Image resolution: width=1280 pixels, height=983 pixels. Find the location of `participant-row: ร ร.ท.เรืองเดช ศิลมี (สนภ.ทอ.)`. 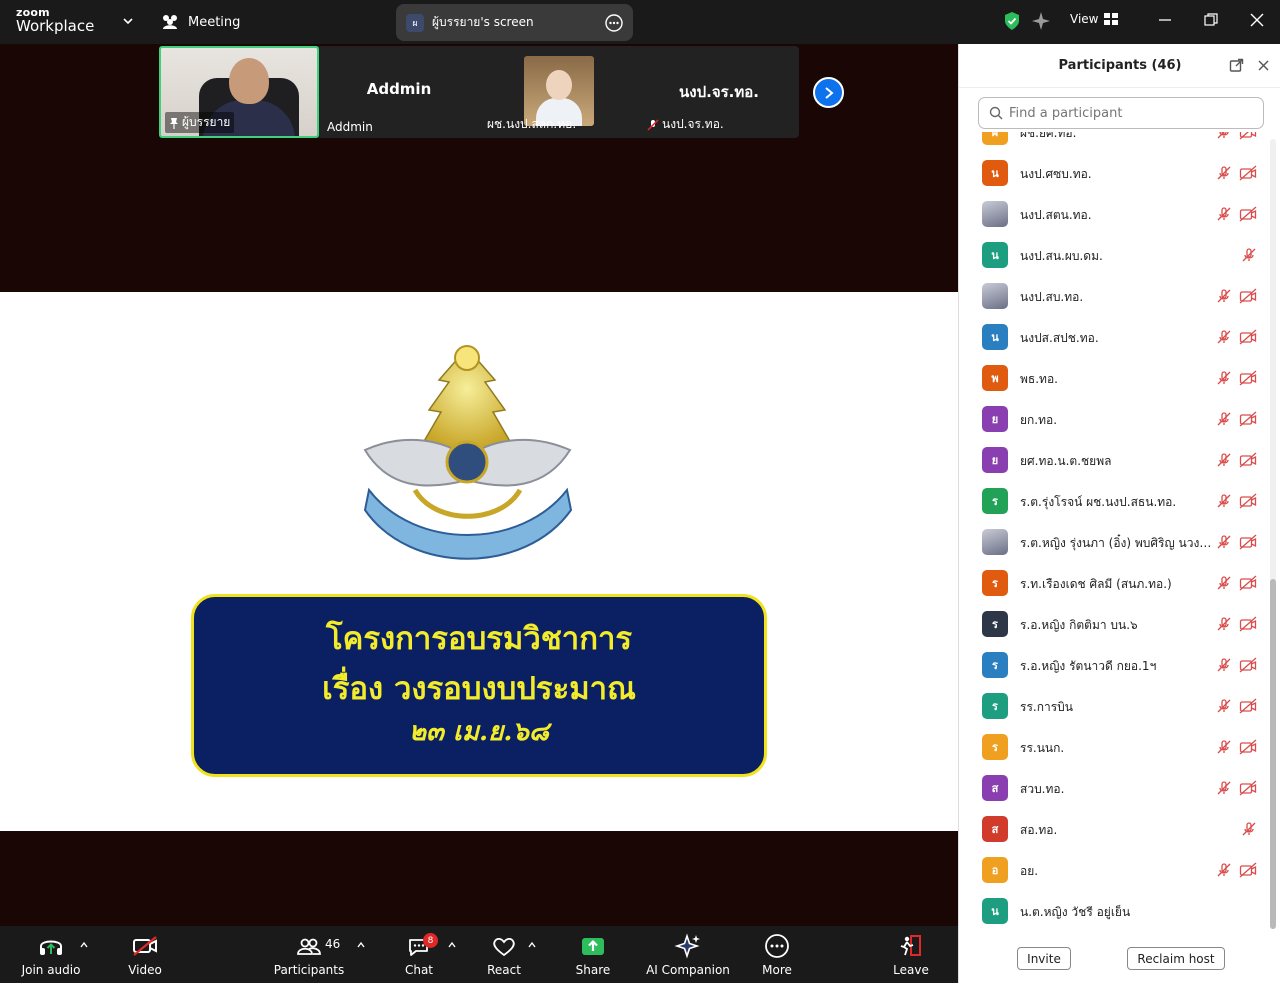

participant-row: ร ร.ท.เรืองเดช ศิลมี (สนภ.ทอ.) is located at coordinates (1114, 583).